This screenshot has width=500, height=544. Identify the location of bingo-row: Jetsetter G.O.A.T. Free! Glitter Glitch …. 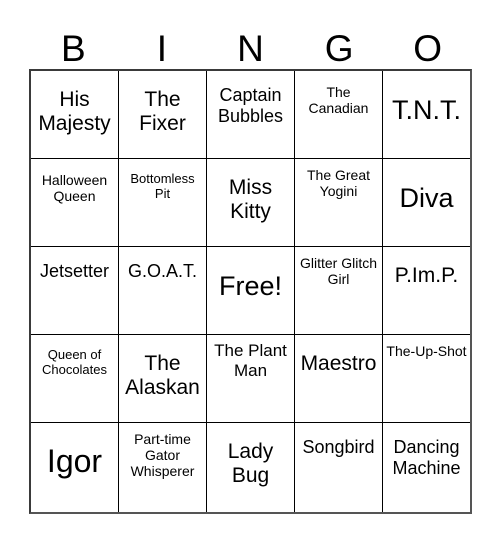
(250, 291).